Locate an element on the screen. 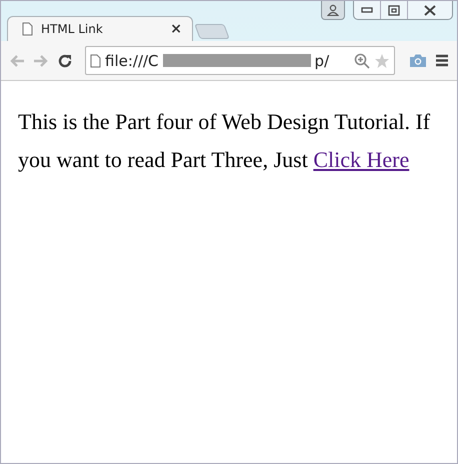 The height and width of the screenshot is (464, 458). maximize-icon is located at coordinates (394, 10).